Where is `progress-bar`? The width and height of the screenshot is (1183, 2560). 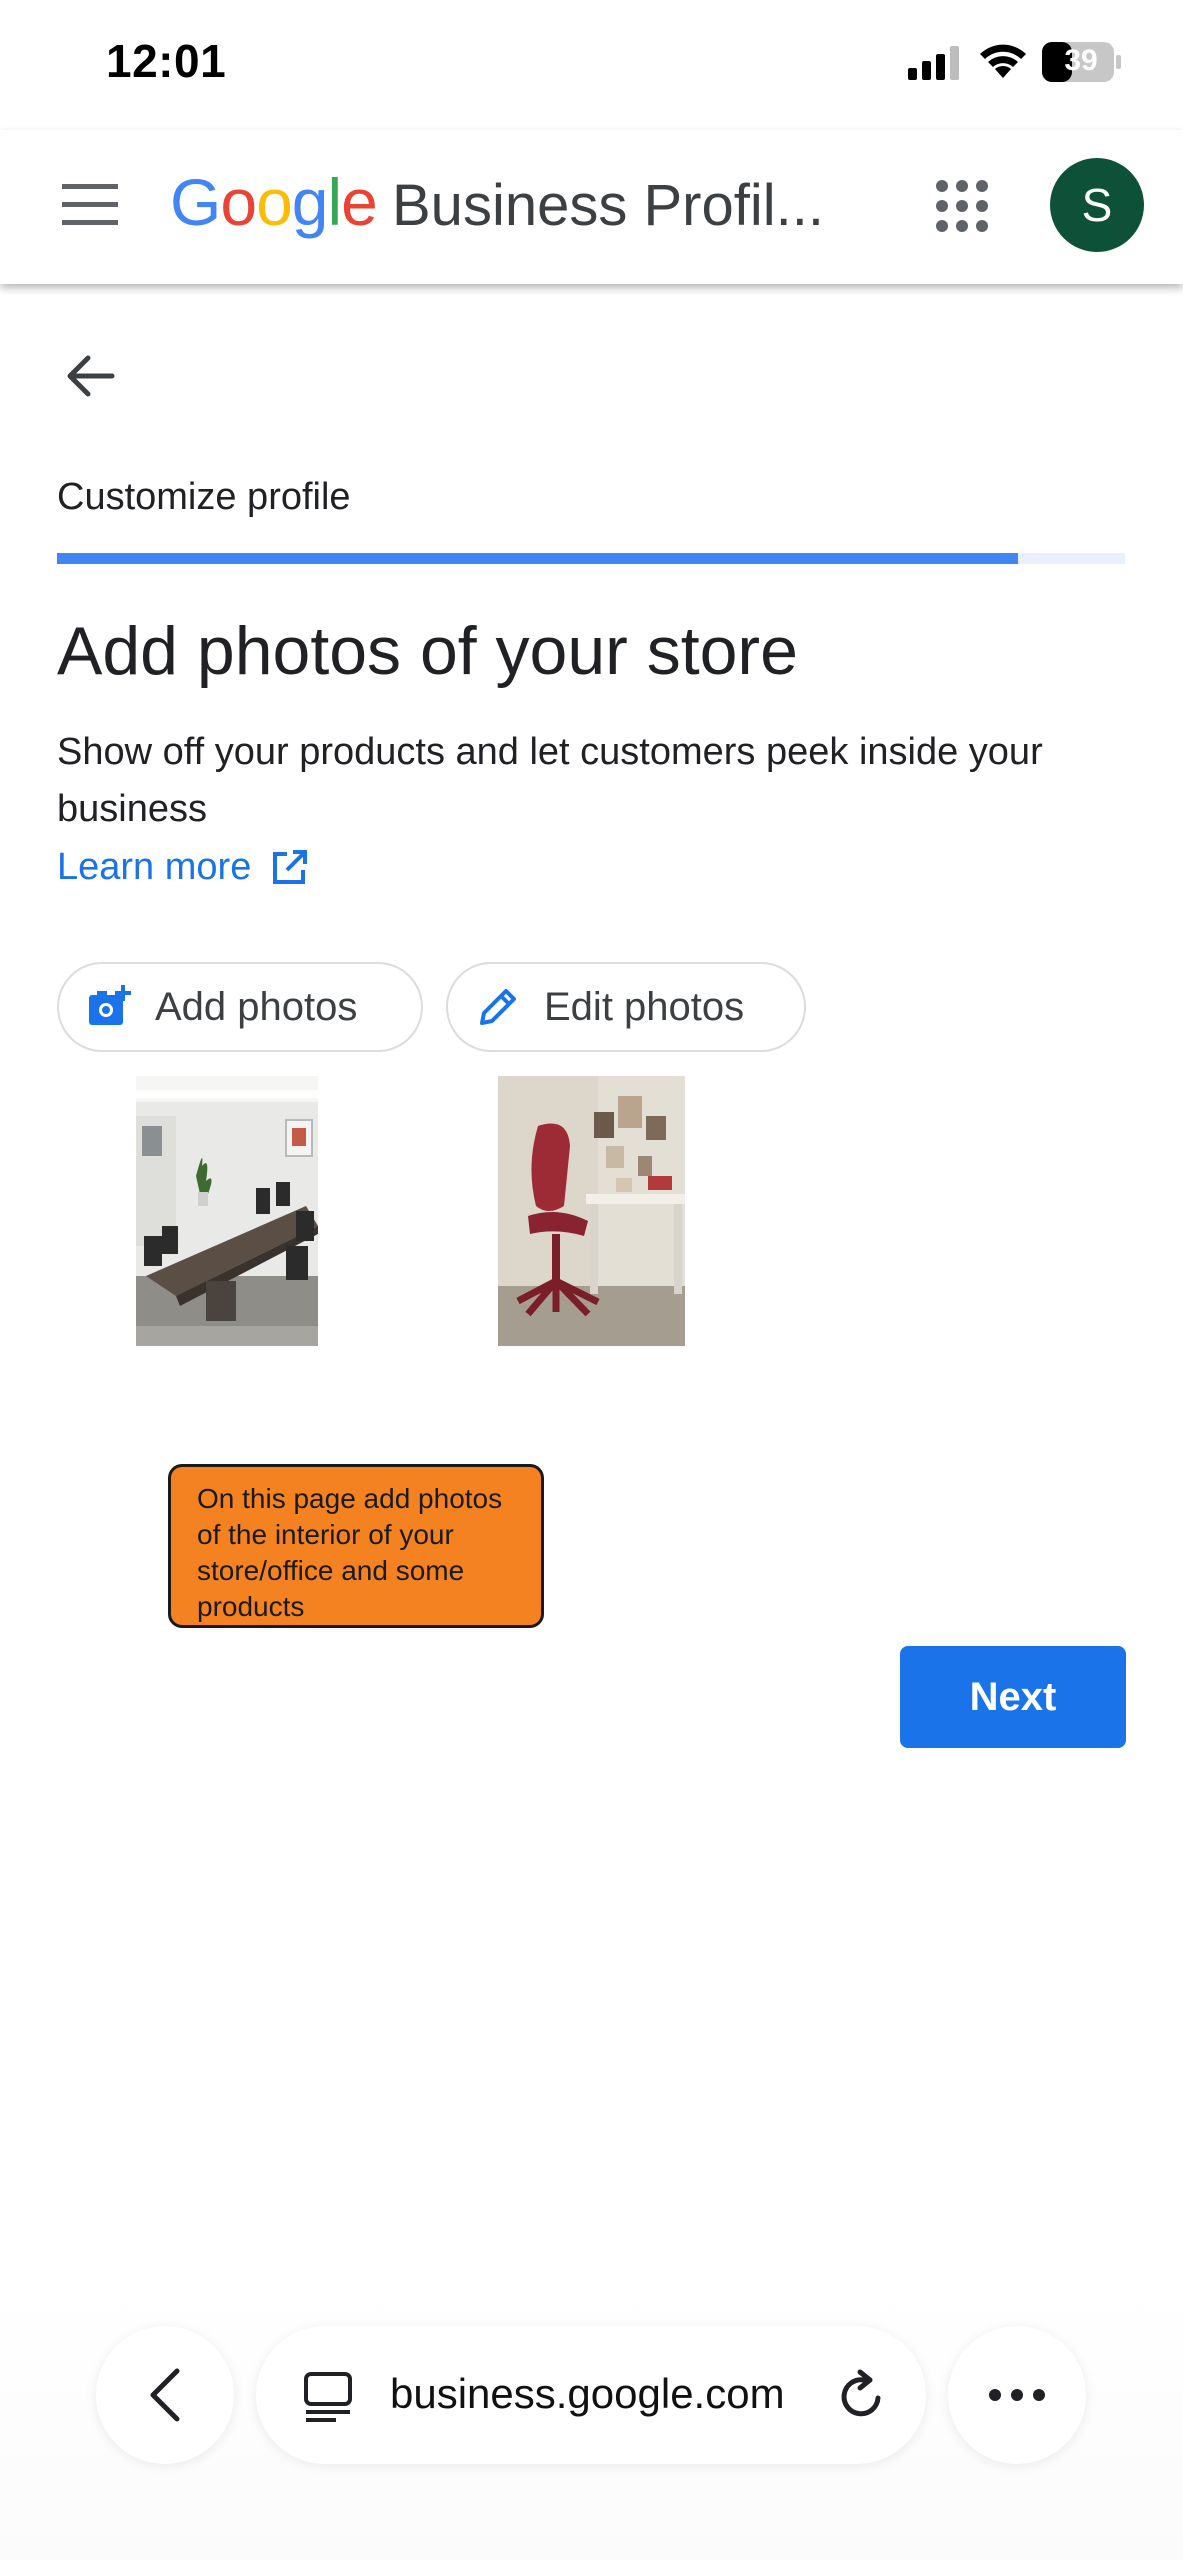 progress-bar is located at coordinates (591, 558).